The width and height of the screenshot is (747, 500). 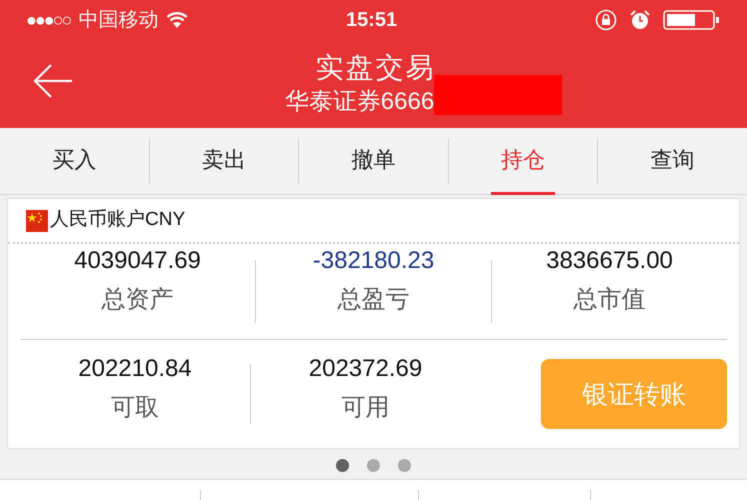 I want to click on wifi-icon, so click(x=177, y=20).